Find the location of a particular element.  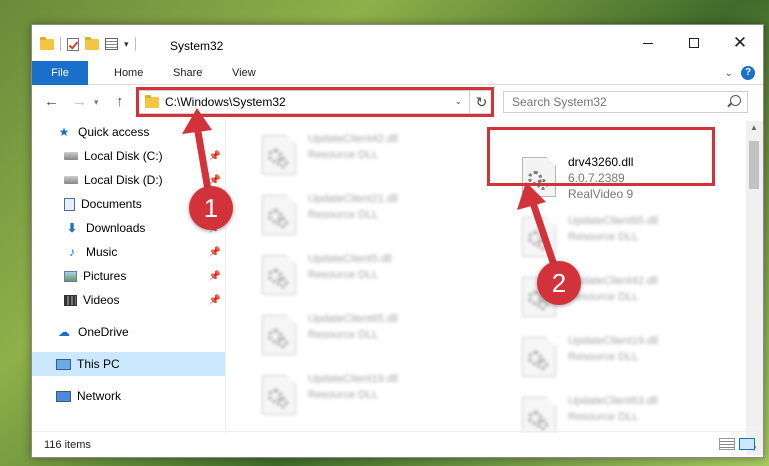

forward-arrow-icon: → is located at coordinates (79, 101).